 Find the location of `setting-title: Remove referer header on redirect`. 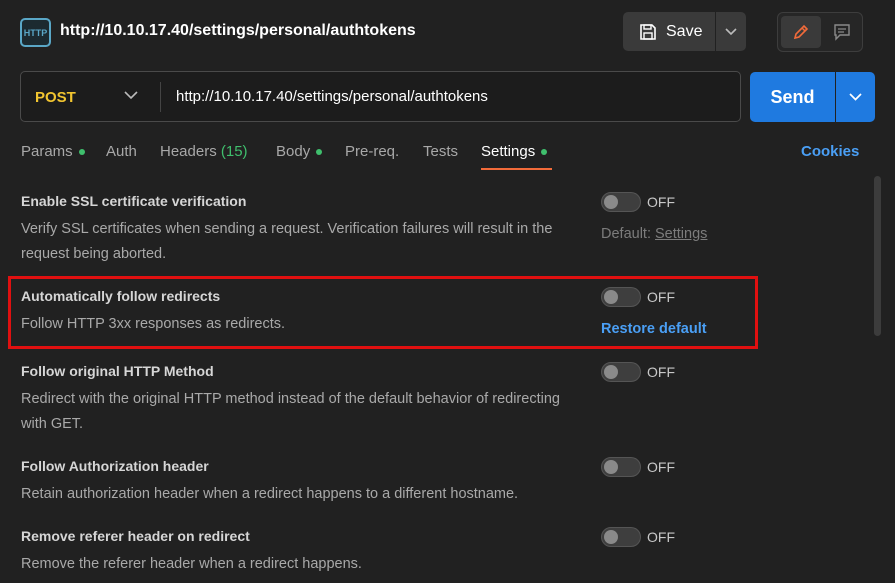

setting-title: Remove referer header on redirect is located at coordinates (135, 536).